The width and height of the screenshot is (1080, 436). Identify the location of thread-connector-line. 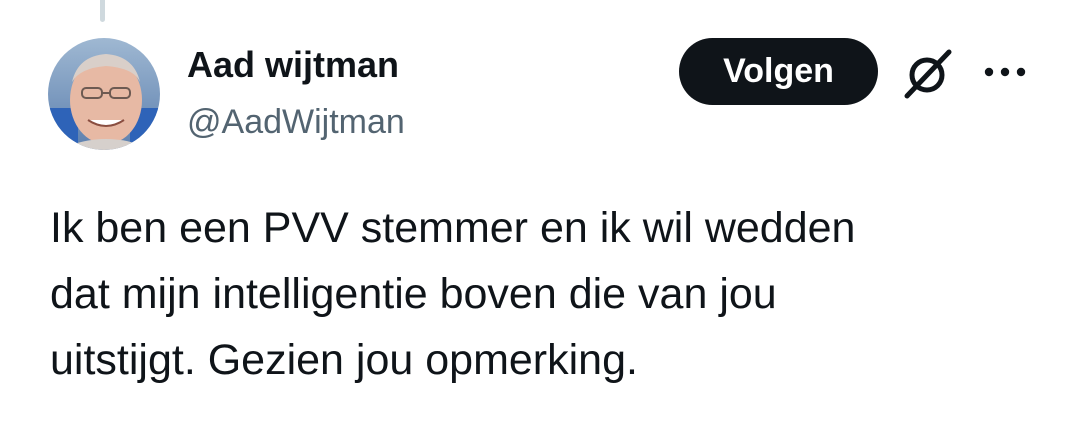
(102, 11).